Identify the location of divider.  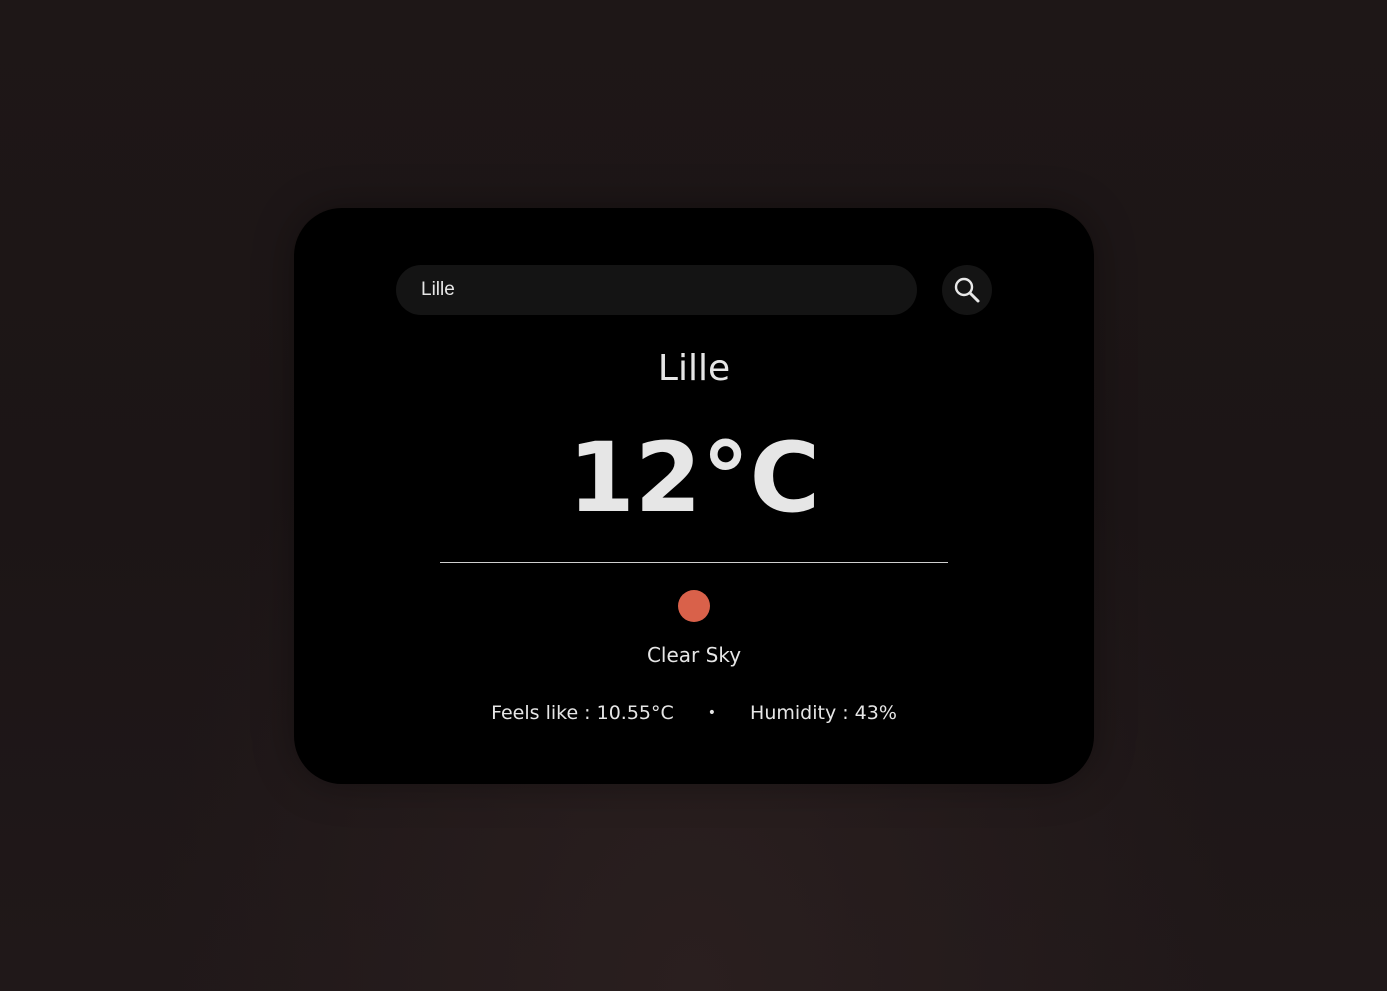
(694, 562).